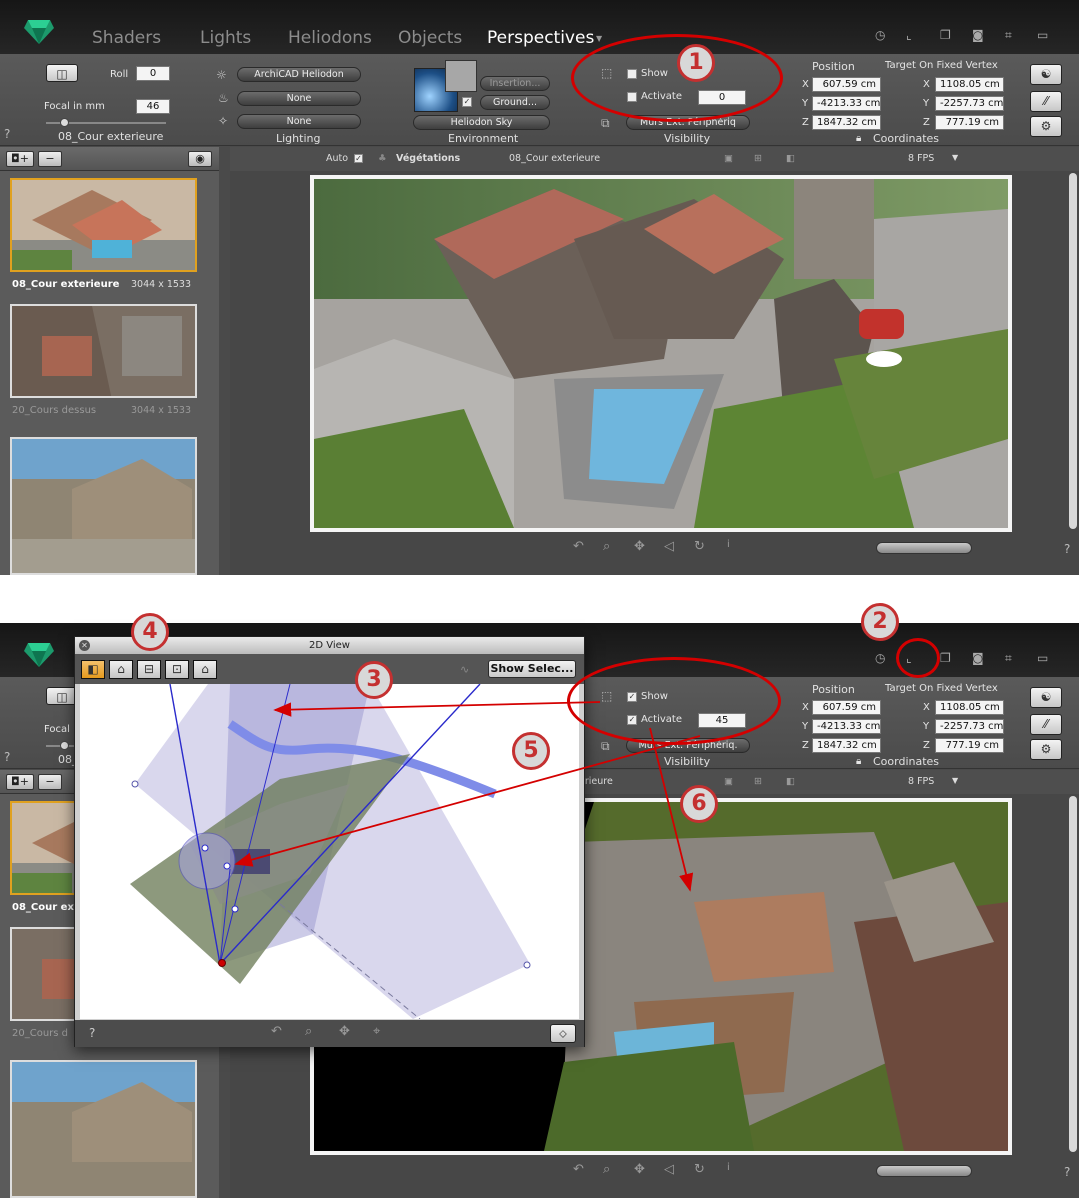 The height and width of the screenshot is (1198, 1079). What do you see at coordinates (177, 669) in the screenshot?
I see `elevation-back-icon: ⊡` at bounding box center [177, 669].